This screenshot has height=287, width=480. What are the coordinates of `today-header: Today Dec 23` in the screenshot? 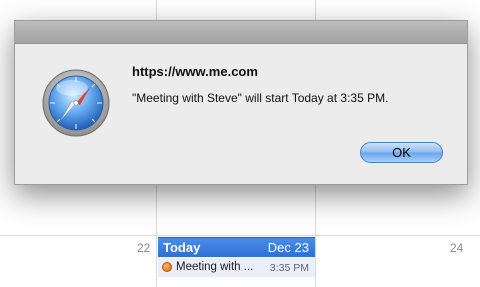 It's located at (236, 247).